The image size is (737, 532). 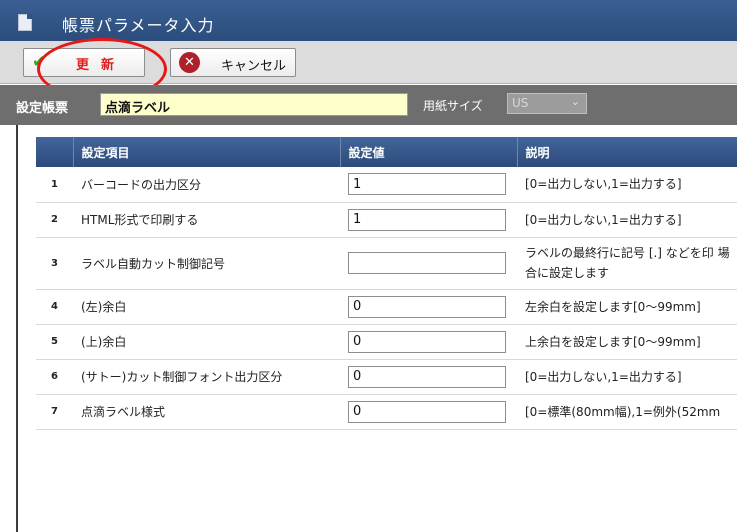 I want to click on row-number: 3, so click(x=54, y=263).